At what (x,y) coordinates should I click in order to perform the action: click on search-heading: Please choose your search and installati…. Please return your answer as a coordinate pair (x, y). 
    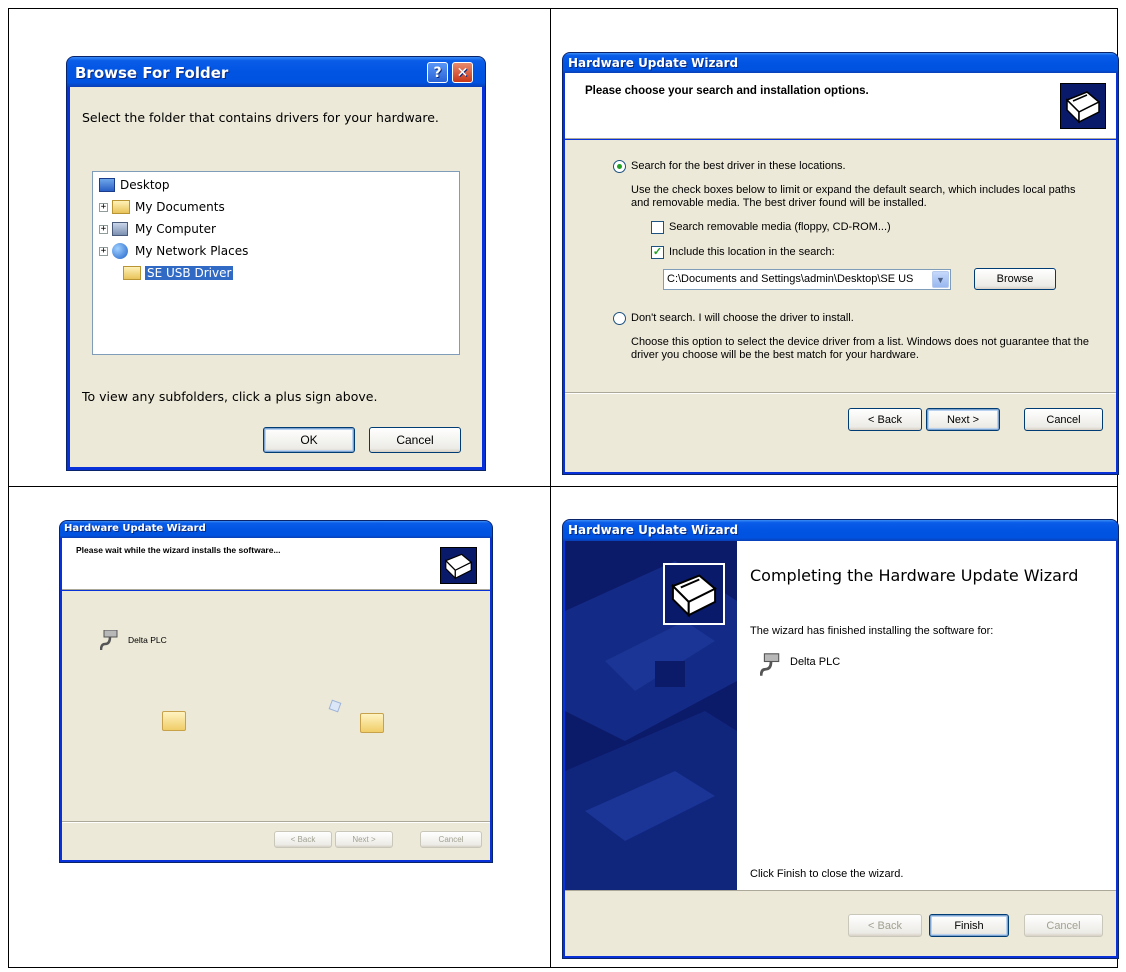
    Looking at the image, I should click on (727, 91).